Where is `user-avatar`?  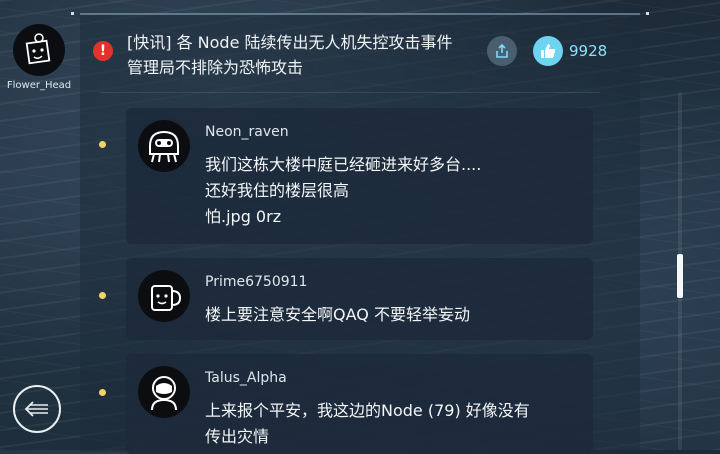 user-avatar is located at coordinates (39, 50).